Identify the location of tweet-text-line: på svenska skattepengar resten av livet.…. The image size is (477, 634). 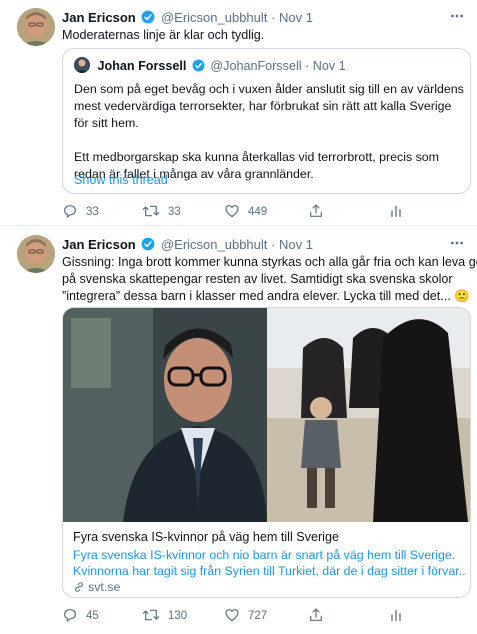
(257, 279).